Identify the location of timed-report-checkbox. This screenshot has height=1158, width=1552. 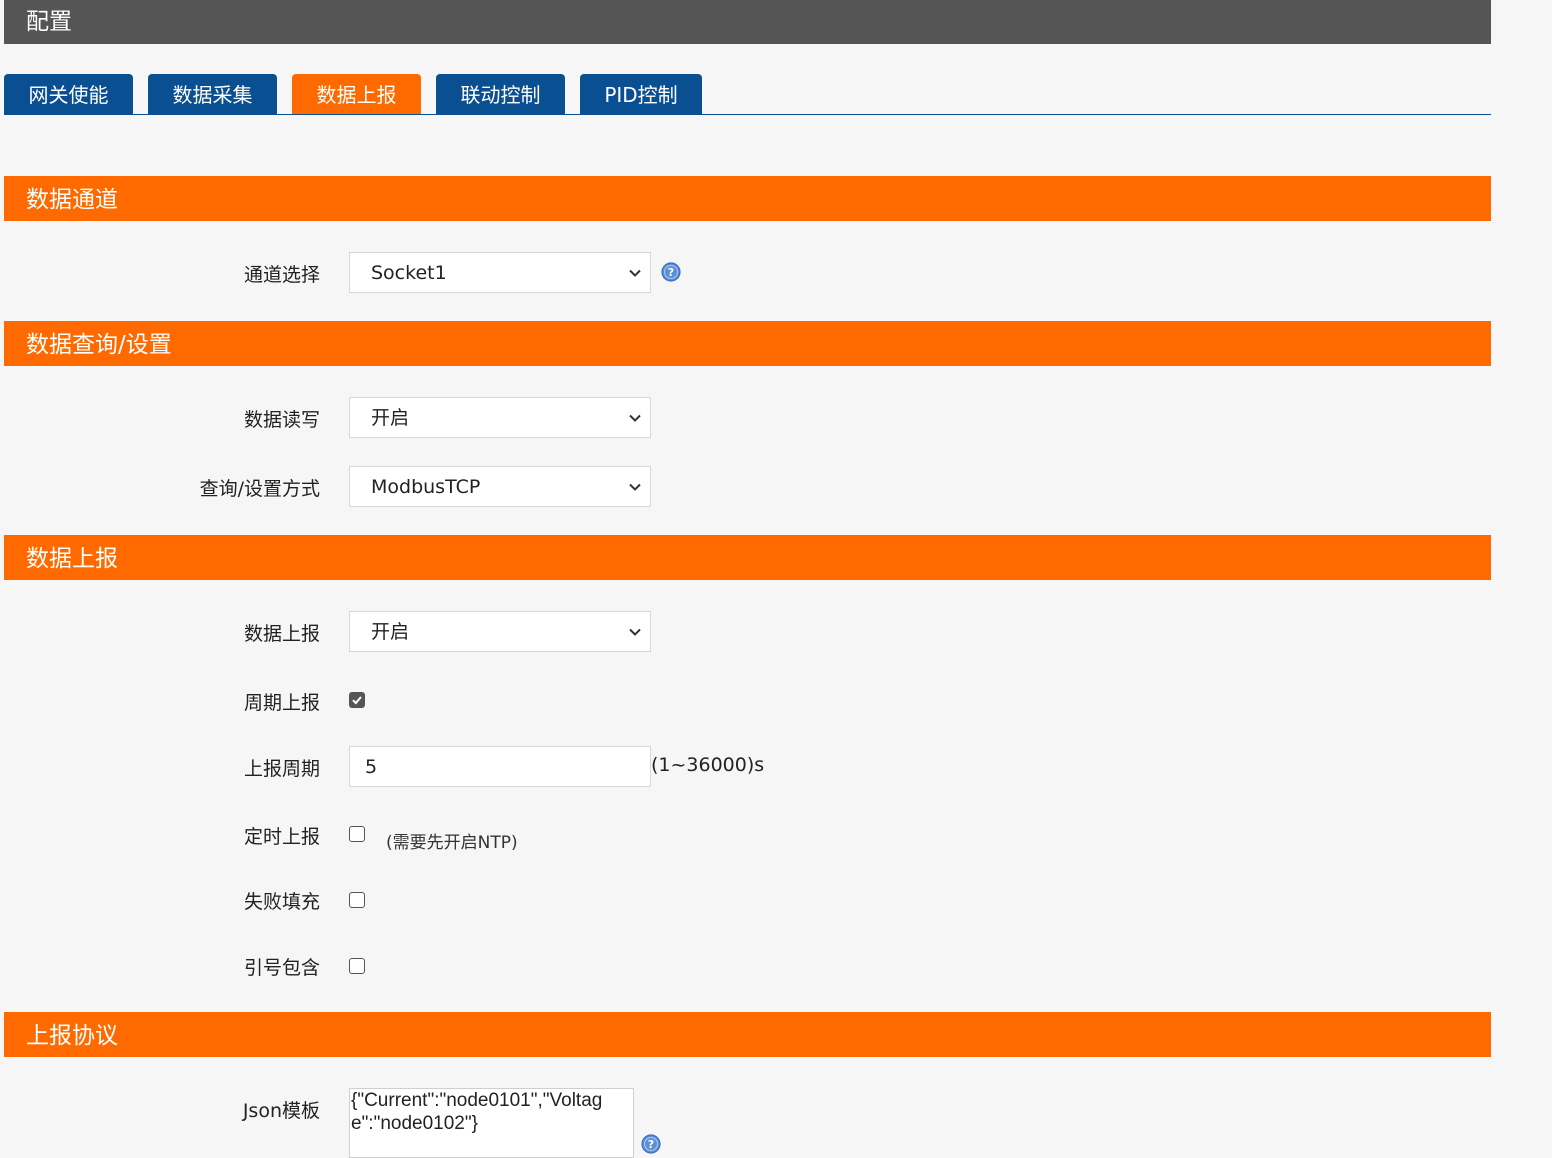
(357, 834).